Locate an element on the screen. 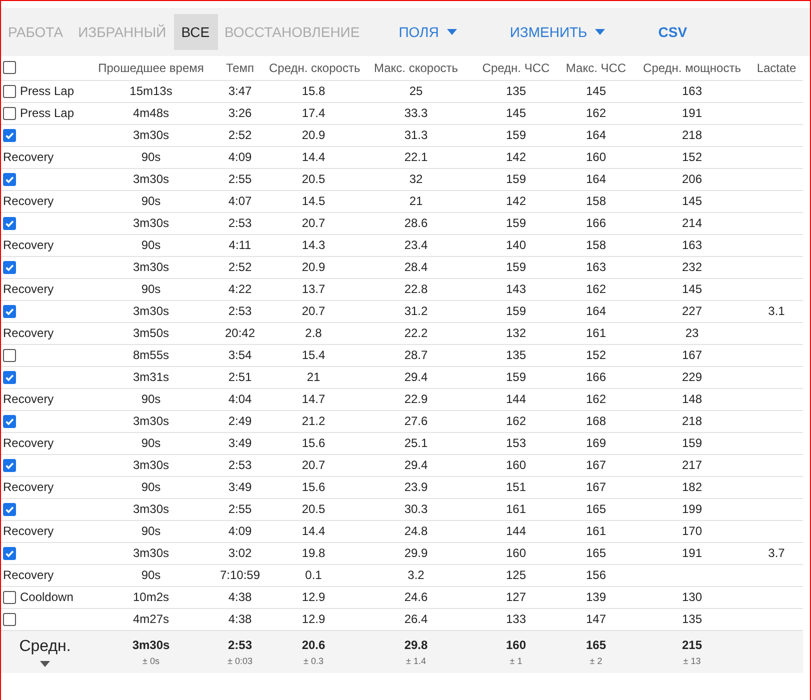 Image resolution: width=811 pixels, height=700 pixels. tab: ВСЕ is located at coordinates (196, 32).